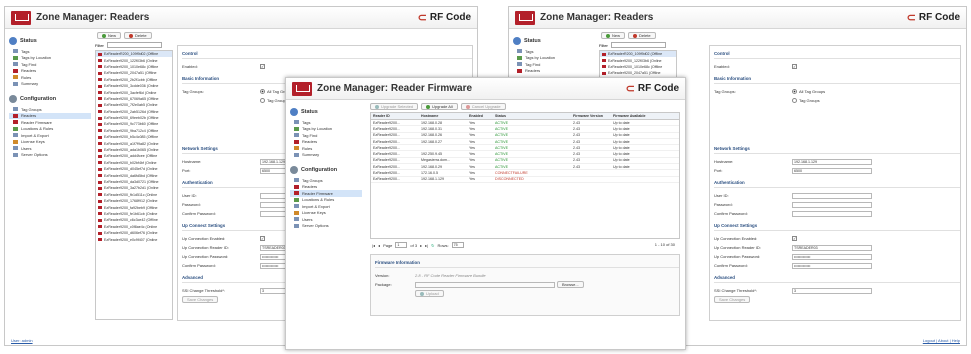 The height and width of the screenshot is (354, 971). Describe the element at coordinates (432, 245) in the screenshot. I see `refresh-icon: ↻` at that location.